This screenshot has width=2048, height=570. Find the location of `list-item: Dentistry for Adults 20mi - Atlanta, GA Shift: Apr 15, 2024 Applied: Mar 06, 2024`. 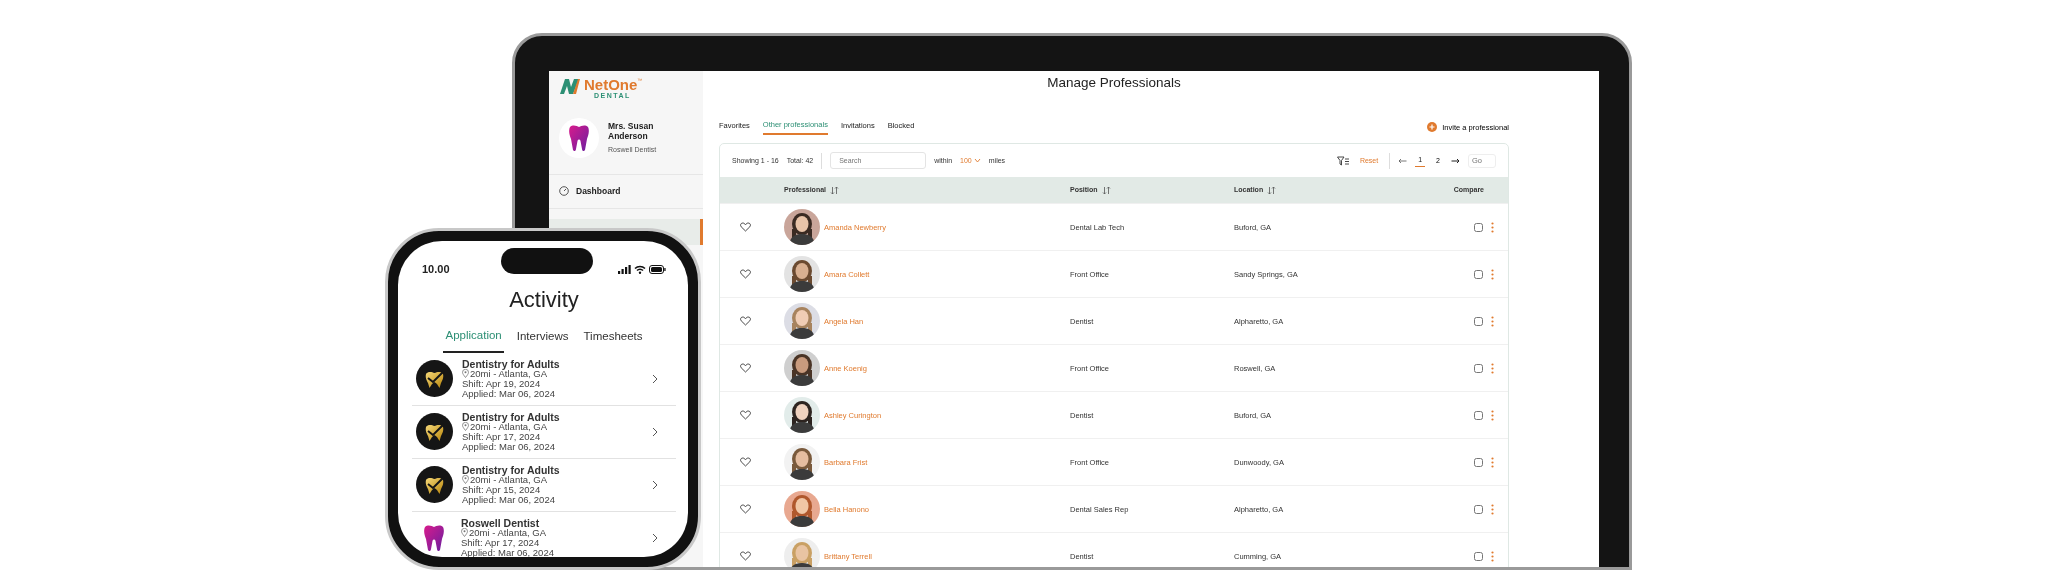

list-item: Dentistry for Adults 20mi - Atlanta, GA Shift: Apr 15, 2024 Applied: Mar 06, 2024 is located at coordinates (544, 485).